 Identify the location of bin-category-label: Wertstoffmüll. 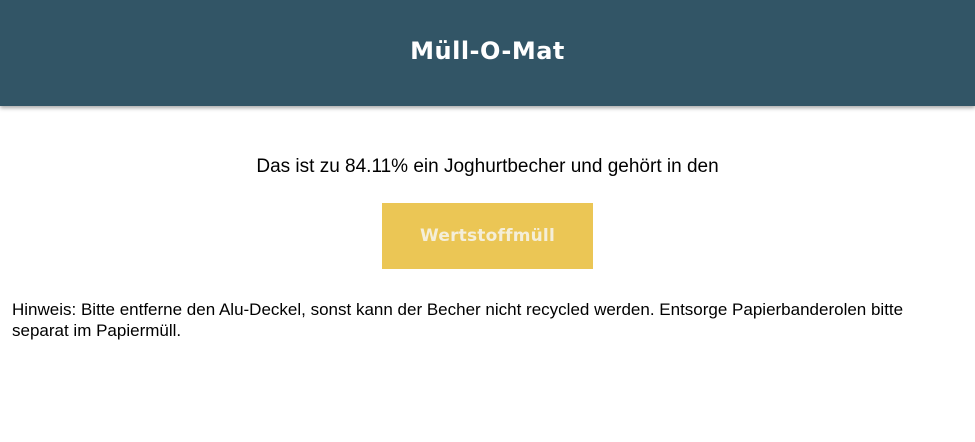
(487, 236).